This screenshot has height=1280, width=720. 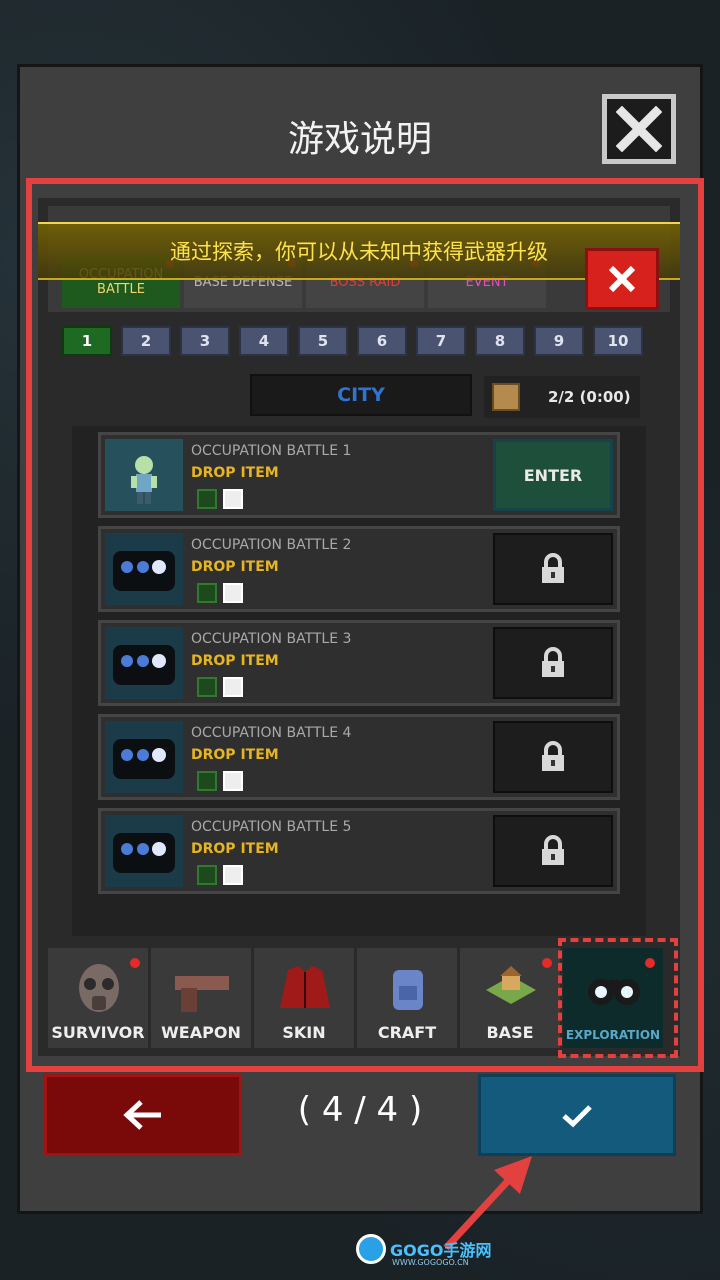 I want to click on watermark-url: WWW.GOGOGO.CN, so click(x=430, y=1262).